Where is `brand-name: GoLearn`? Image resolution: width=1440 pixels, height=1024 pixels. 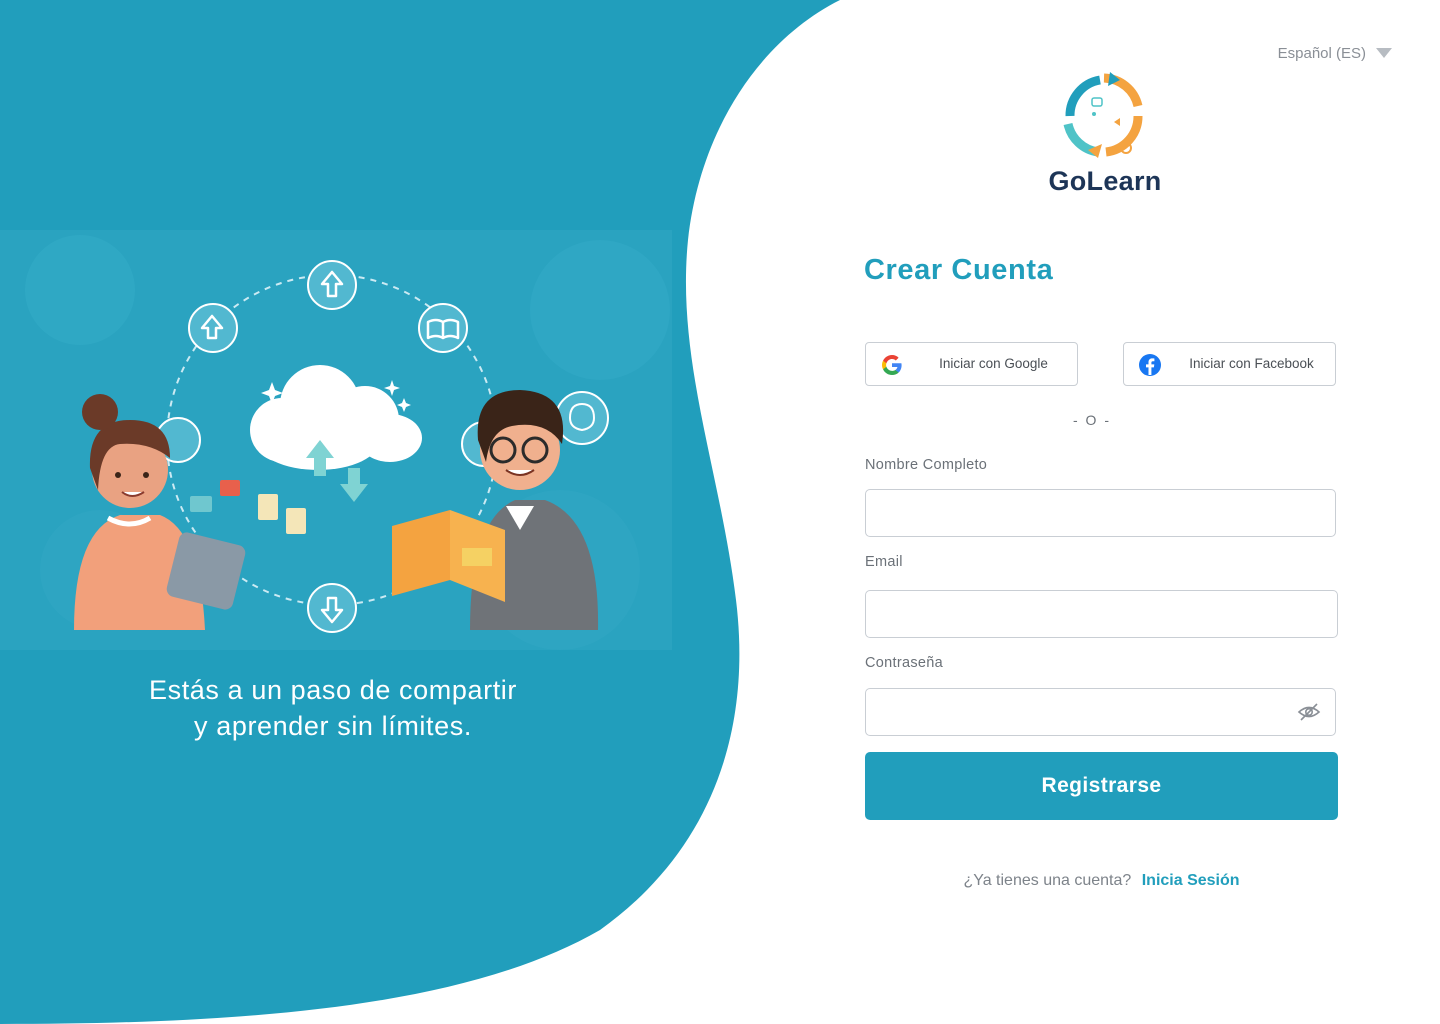
brand-name: GoLearn is located at coordinates (1105, 181).